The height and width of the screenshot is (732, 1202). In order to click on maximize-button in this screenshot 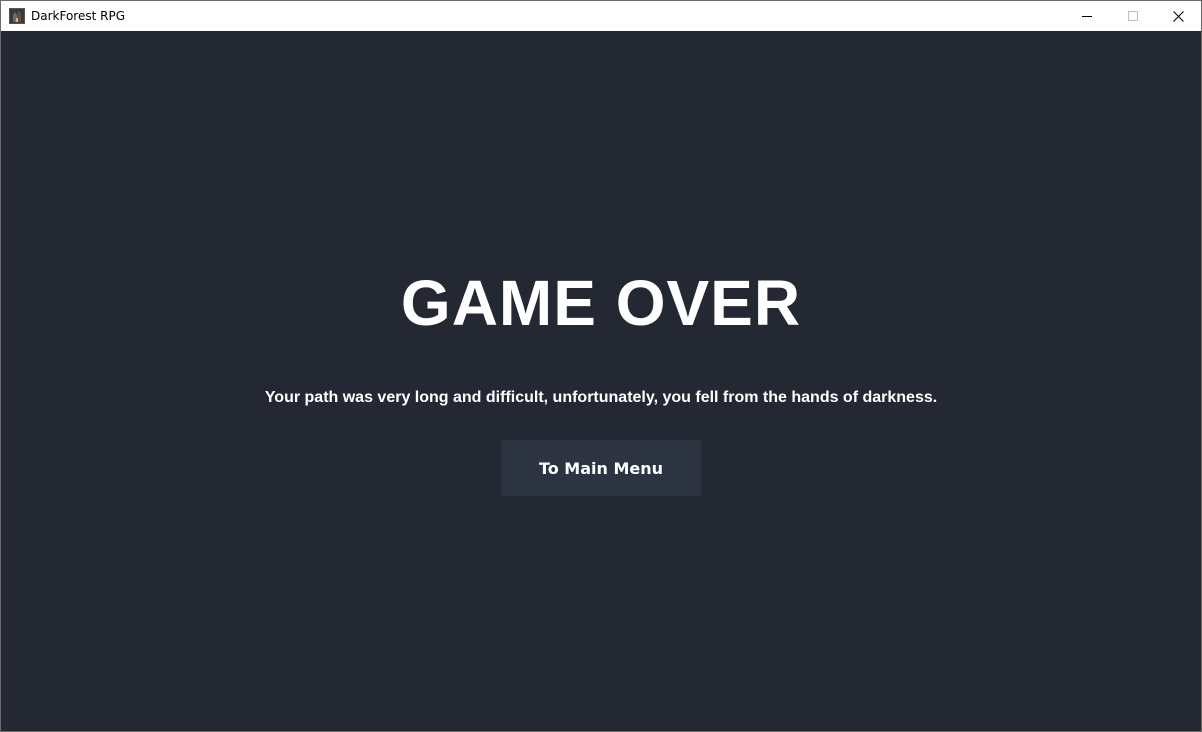, I will do `click(1133, 16)`.